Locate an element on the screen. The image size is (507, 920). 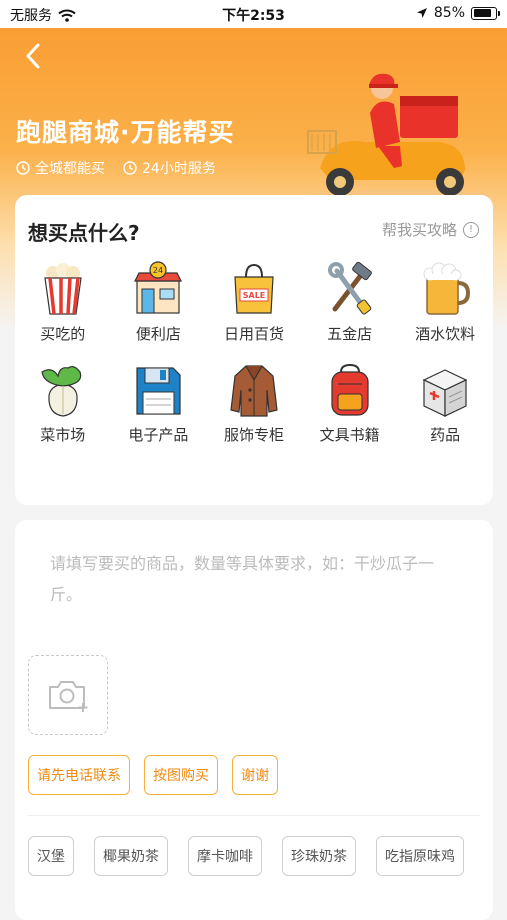
status-bar: 无服务 下午2:53 85% is located at coordinates (253, 14).